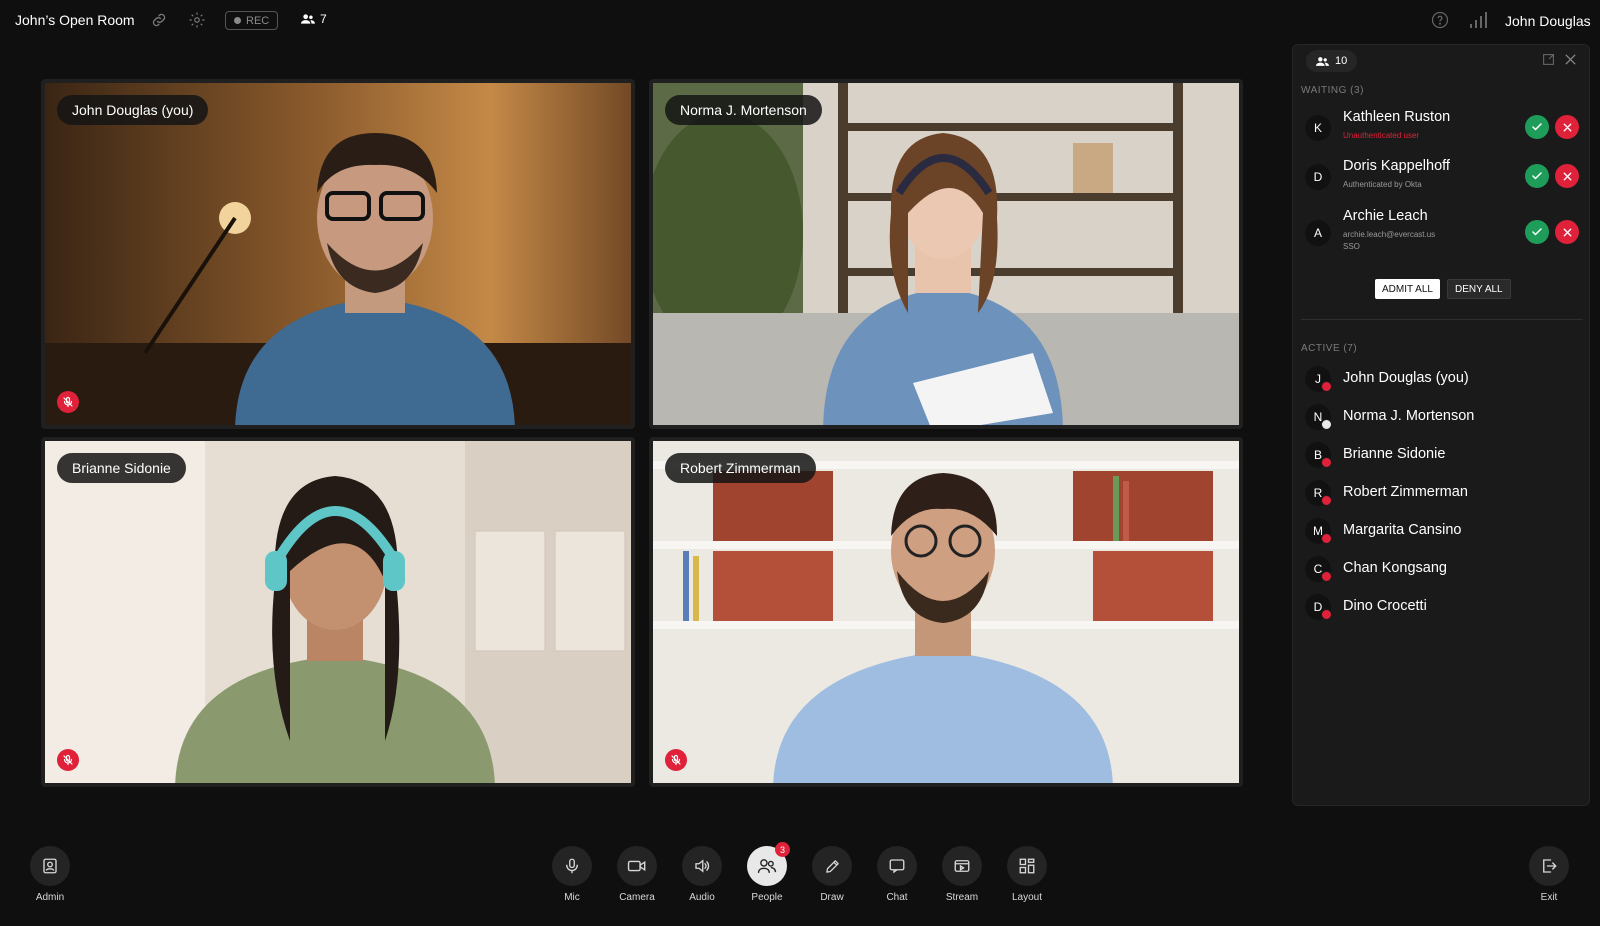  Describe the element at coordinates (1443, 180) in the screenshot. I see `waiting-item: D Doris Kappelhoff Authenticated by Okta` at that location.